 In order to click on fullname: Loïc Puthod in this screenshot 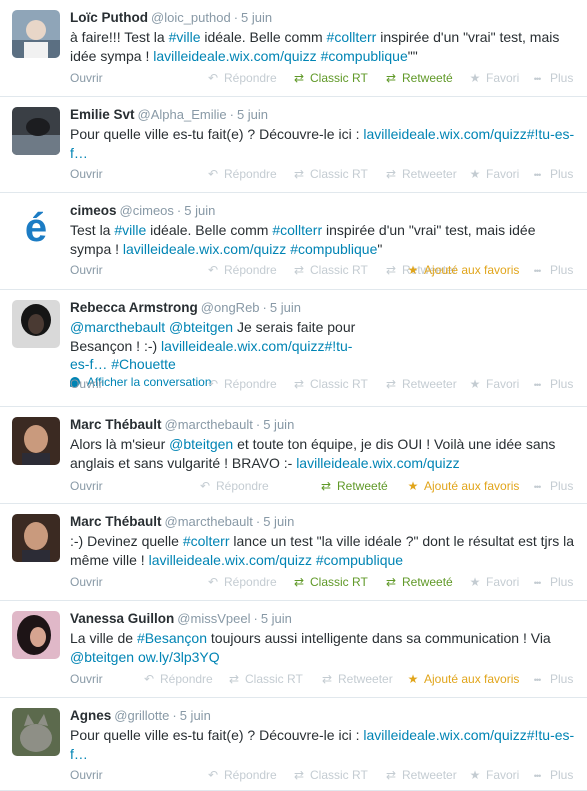, I will do `click(109, 17)`.